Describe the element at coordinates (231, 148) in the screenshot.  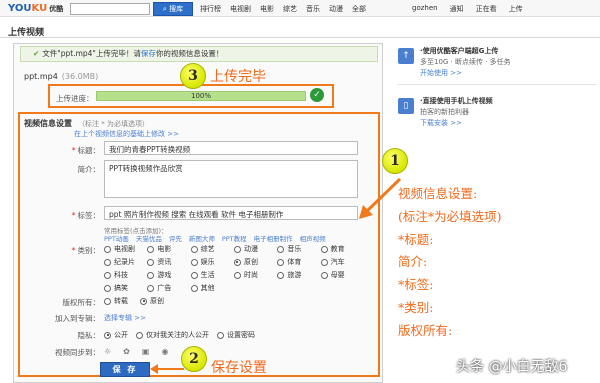
I see `title-input: 我们的青春PPT转换视频` at that location.